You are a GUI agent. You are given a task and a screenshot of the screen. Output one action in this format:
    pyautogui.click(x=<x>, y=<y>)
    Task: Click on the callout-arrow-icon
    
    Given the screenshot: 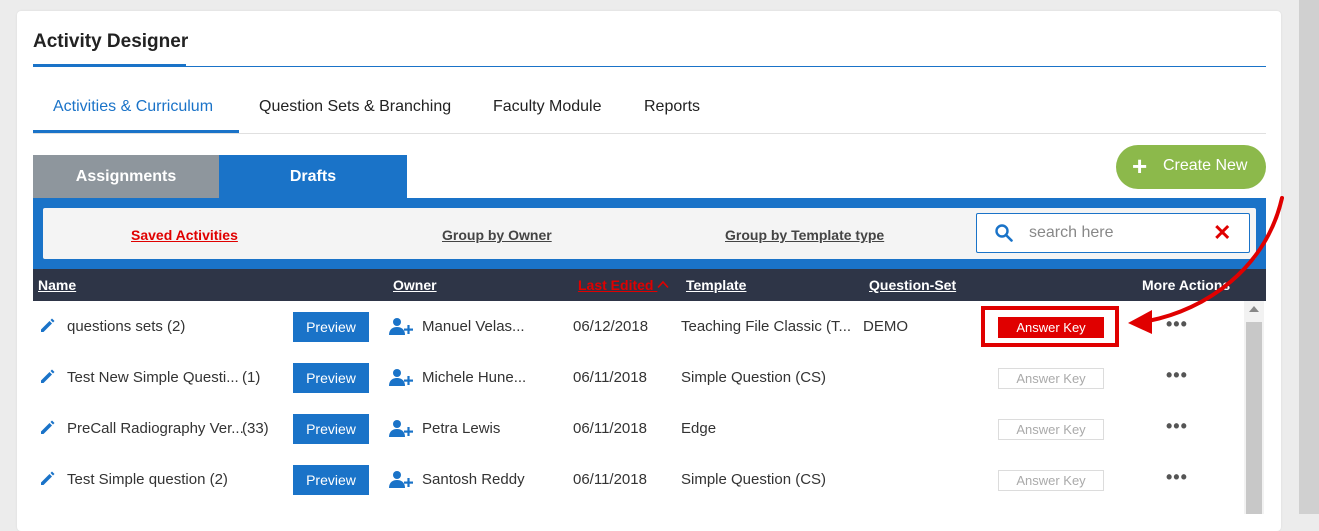 What is the action you would take?
    pyautogui.click(x=1206, y=265)
    